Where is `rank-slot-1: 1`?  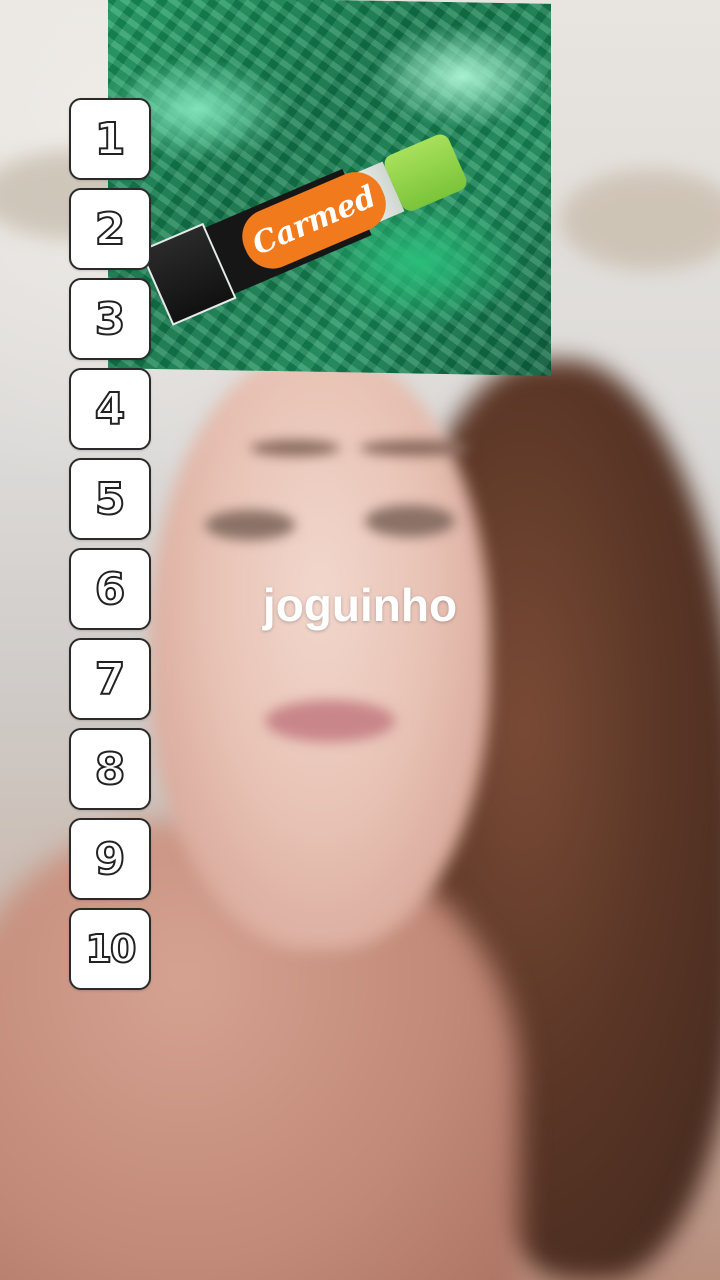
rank-slot-1: 1 is located at coordinates (110, 139).